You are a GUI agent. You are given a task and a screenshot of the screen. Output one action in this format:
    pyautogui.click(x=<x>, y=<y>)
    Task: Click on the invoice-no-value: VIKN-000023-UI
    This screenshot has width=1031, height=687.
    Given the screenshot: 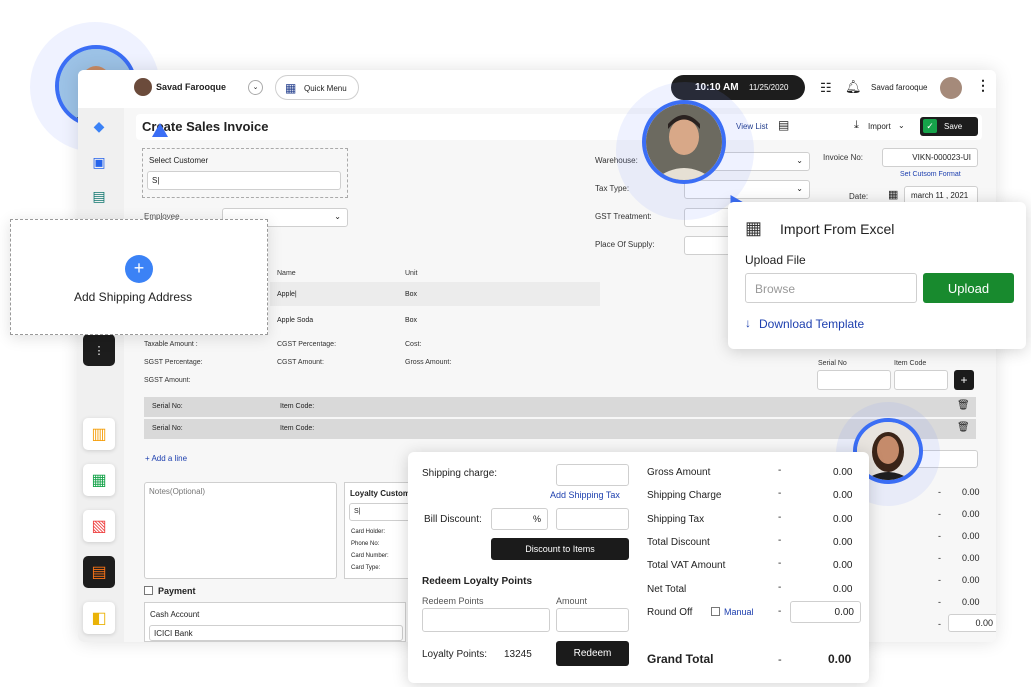 What is the action you would take?
    pyautogui.click(x=941, y=157)
    